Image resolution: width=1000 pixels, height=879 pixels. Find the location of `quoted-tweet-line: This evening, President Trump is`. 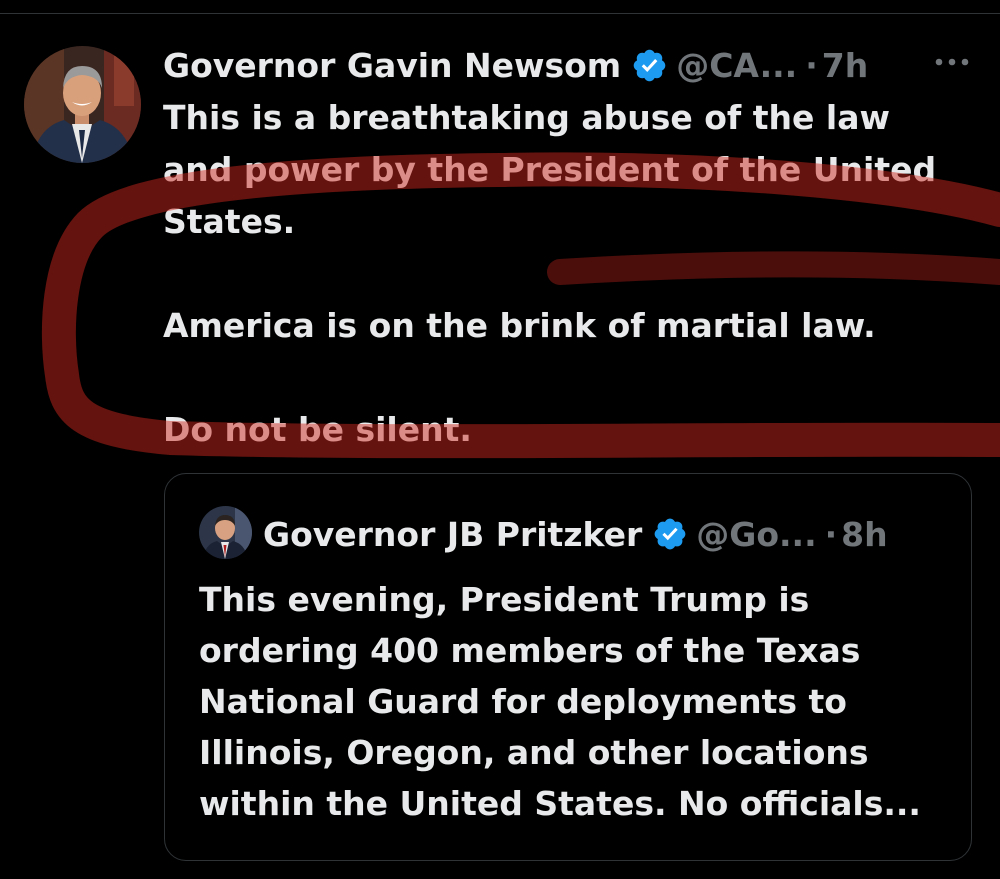

quoted-tweet-line: This evening, President Trump is is located at coordinates (504, 599).